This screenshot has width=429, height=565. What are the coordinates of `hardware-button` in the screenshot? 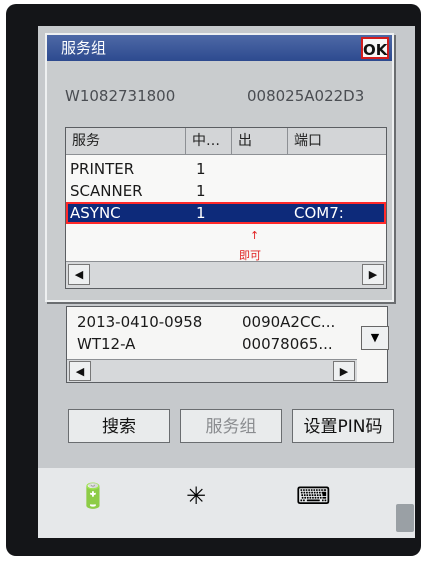 It's located at (405, 518).